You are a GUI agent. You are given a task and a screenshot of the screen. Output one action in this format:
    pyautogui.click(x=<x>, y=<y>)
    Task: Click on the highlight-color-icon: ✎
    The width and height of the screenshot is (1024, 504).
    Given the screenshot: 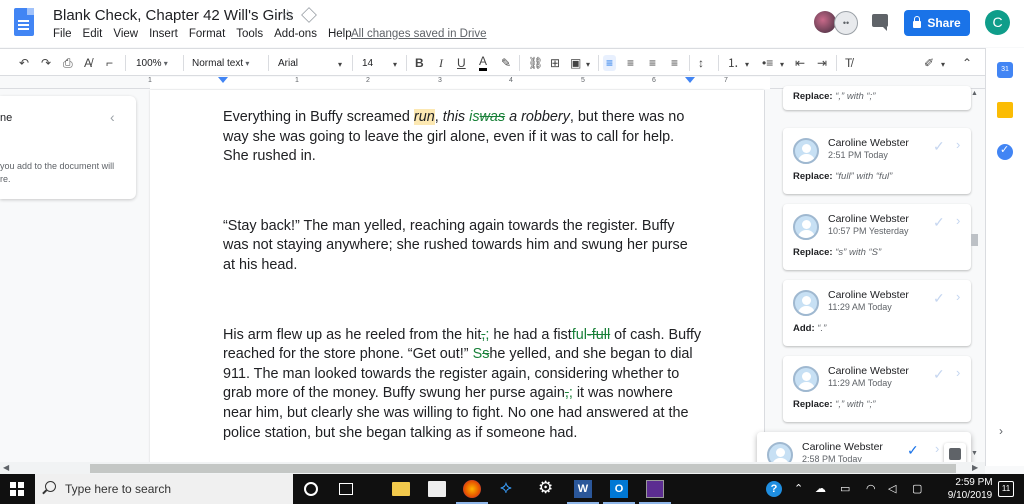 What is the action you would take?
    pyautogui.click(x=506, y=63)
    